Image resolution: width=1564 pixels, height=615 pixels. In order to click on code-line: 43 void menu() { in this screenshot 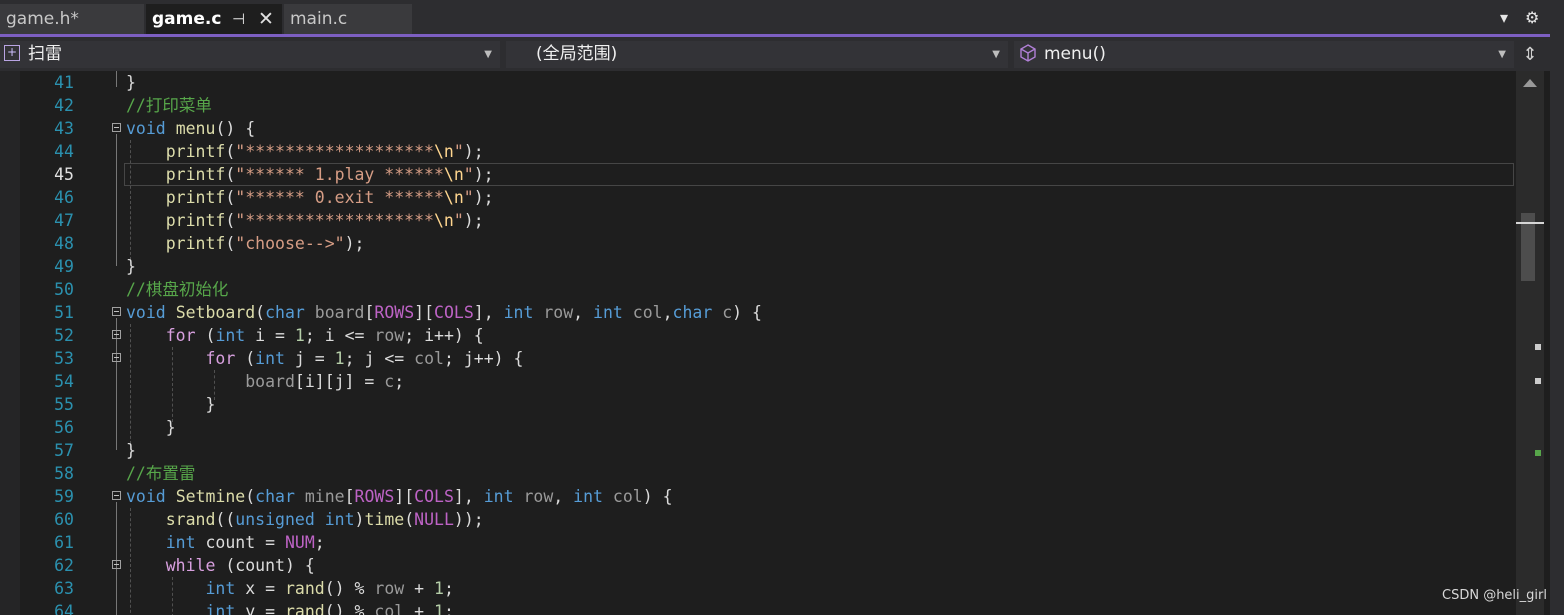, I will do `click(758, 128)`.